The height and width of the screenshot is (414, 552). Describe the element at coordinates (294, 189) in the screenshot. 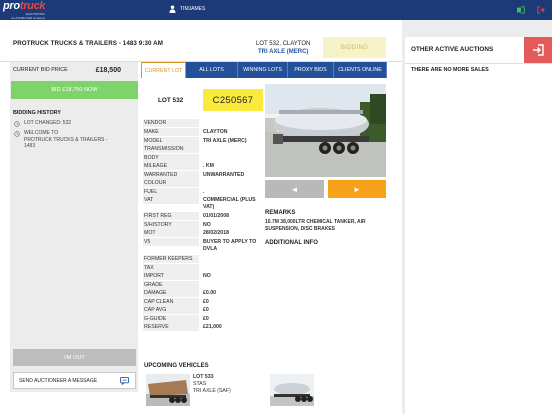

I see `previous-photo-button: ◄` at that location.